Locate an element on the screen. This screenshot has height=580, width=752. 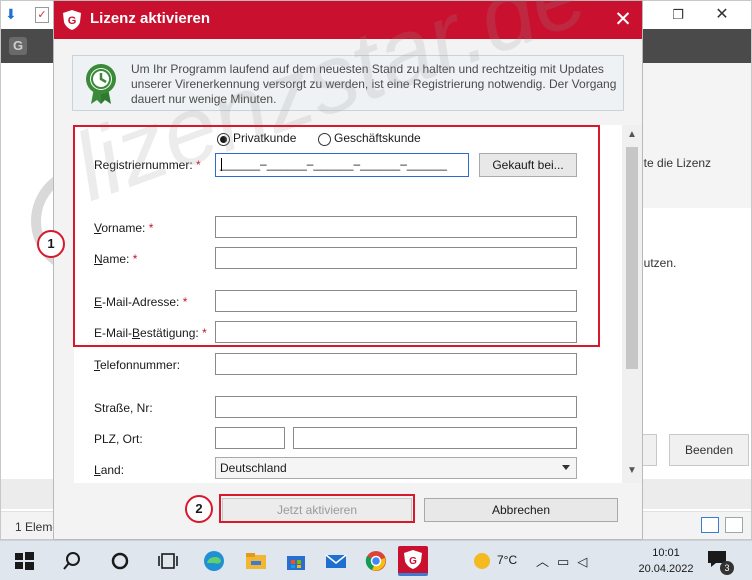
beenden-button: Beenden is located at coordinates (709, 450).